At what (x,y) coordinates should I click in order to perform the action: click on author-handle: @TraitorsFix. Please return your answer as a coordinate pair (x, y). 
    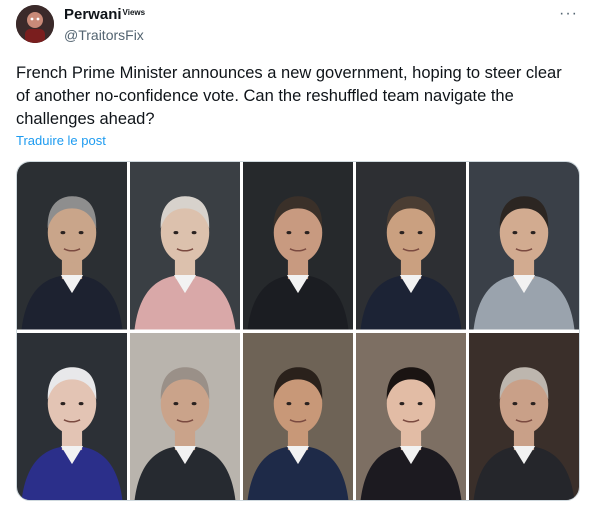
    Looking at the image, I should click on (104, 35).